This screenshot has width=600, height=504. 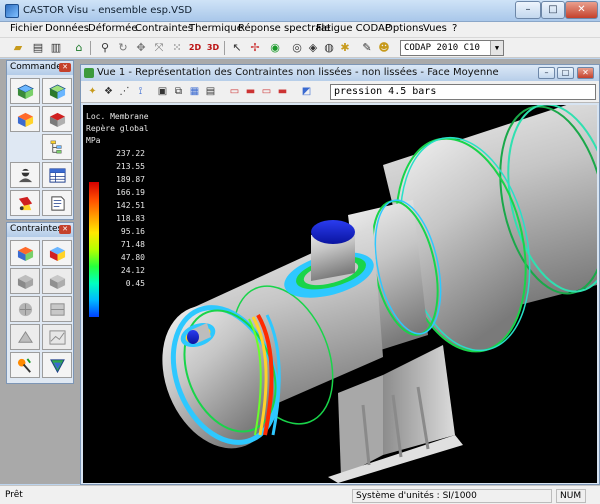 I want to click on contraintes-palette-header: Contraintes ✕, so click(x=40, y=230).